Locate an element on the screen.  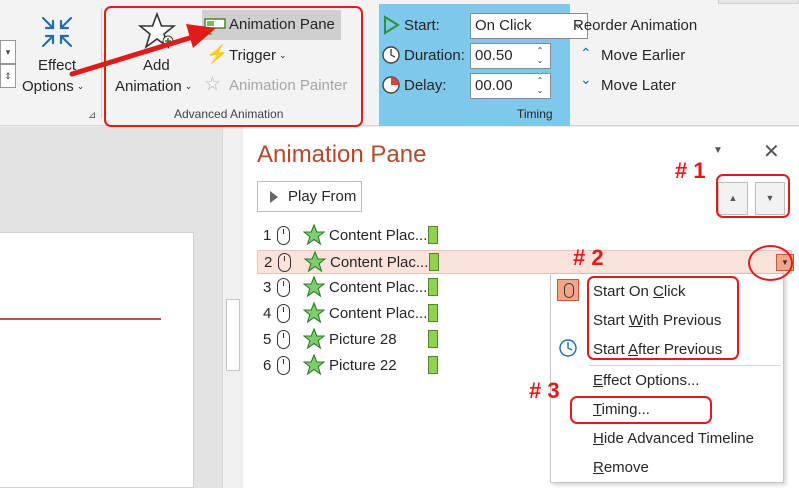
play-from-label: Play From is located at coordinates (322, 196).